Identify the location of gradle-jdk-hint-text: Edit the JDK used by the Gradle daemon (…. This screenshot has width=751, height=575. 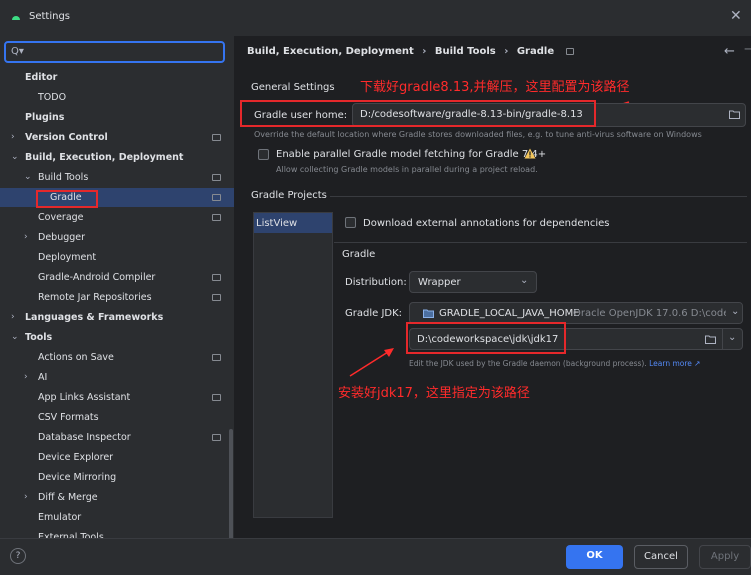
(528, 363).